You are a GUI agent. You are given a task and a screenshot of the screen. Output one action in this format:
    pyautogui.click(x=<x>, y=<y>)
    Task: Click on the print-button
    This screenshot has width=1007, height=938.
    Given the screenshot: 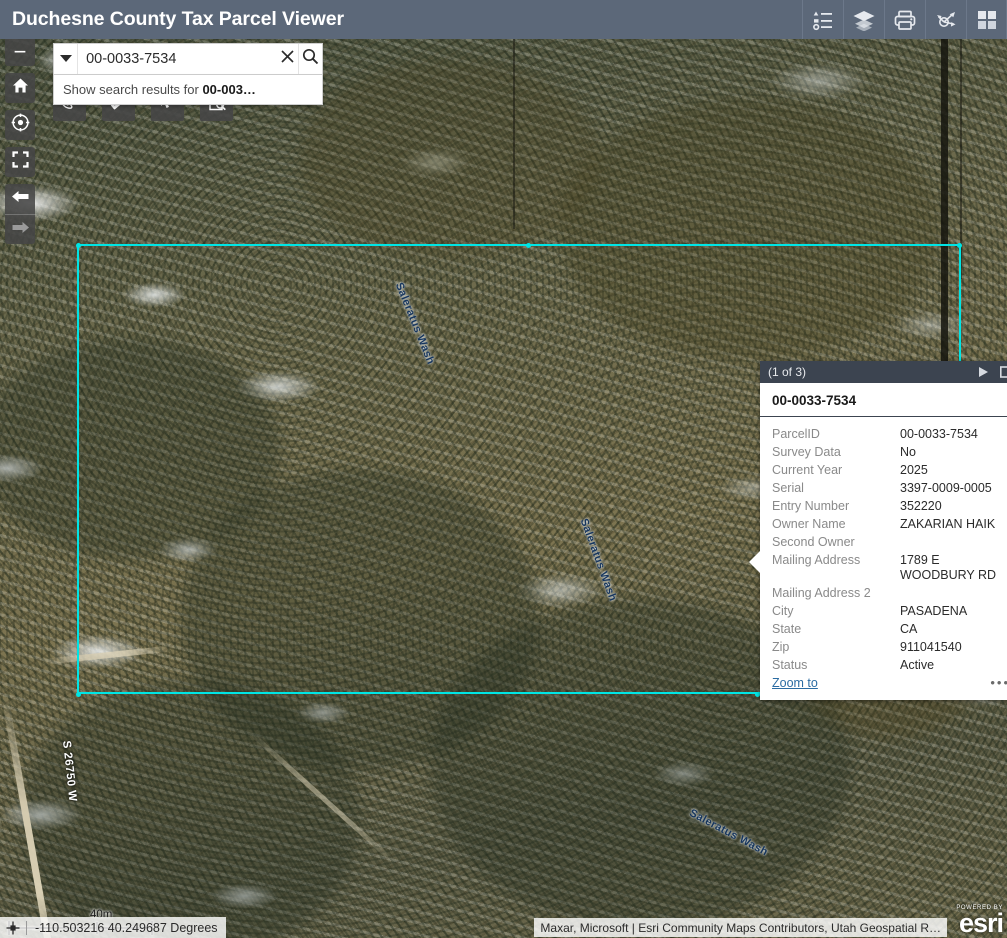 What is the action you would take?
    pyautogui.click(x=904, y=19)
    